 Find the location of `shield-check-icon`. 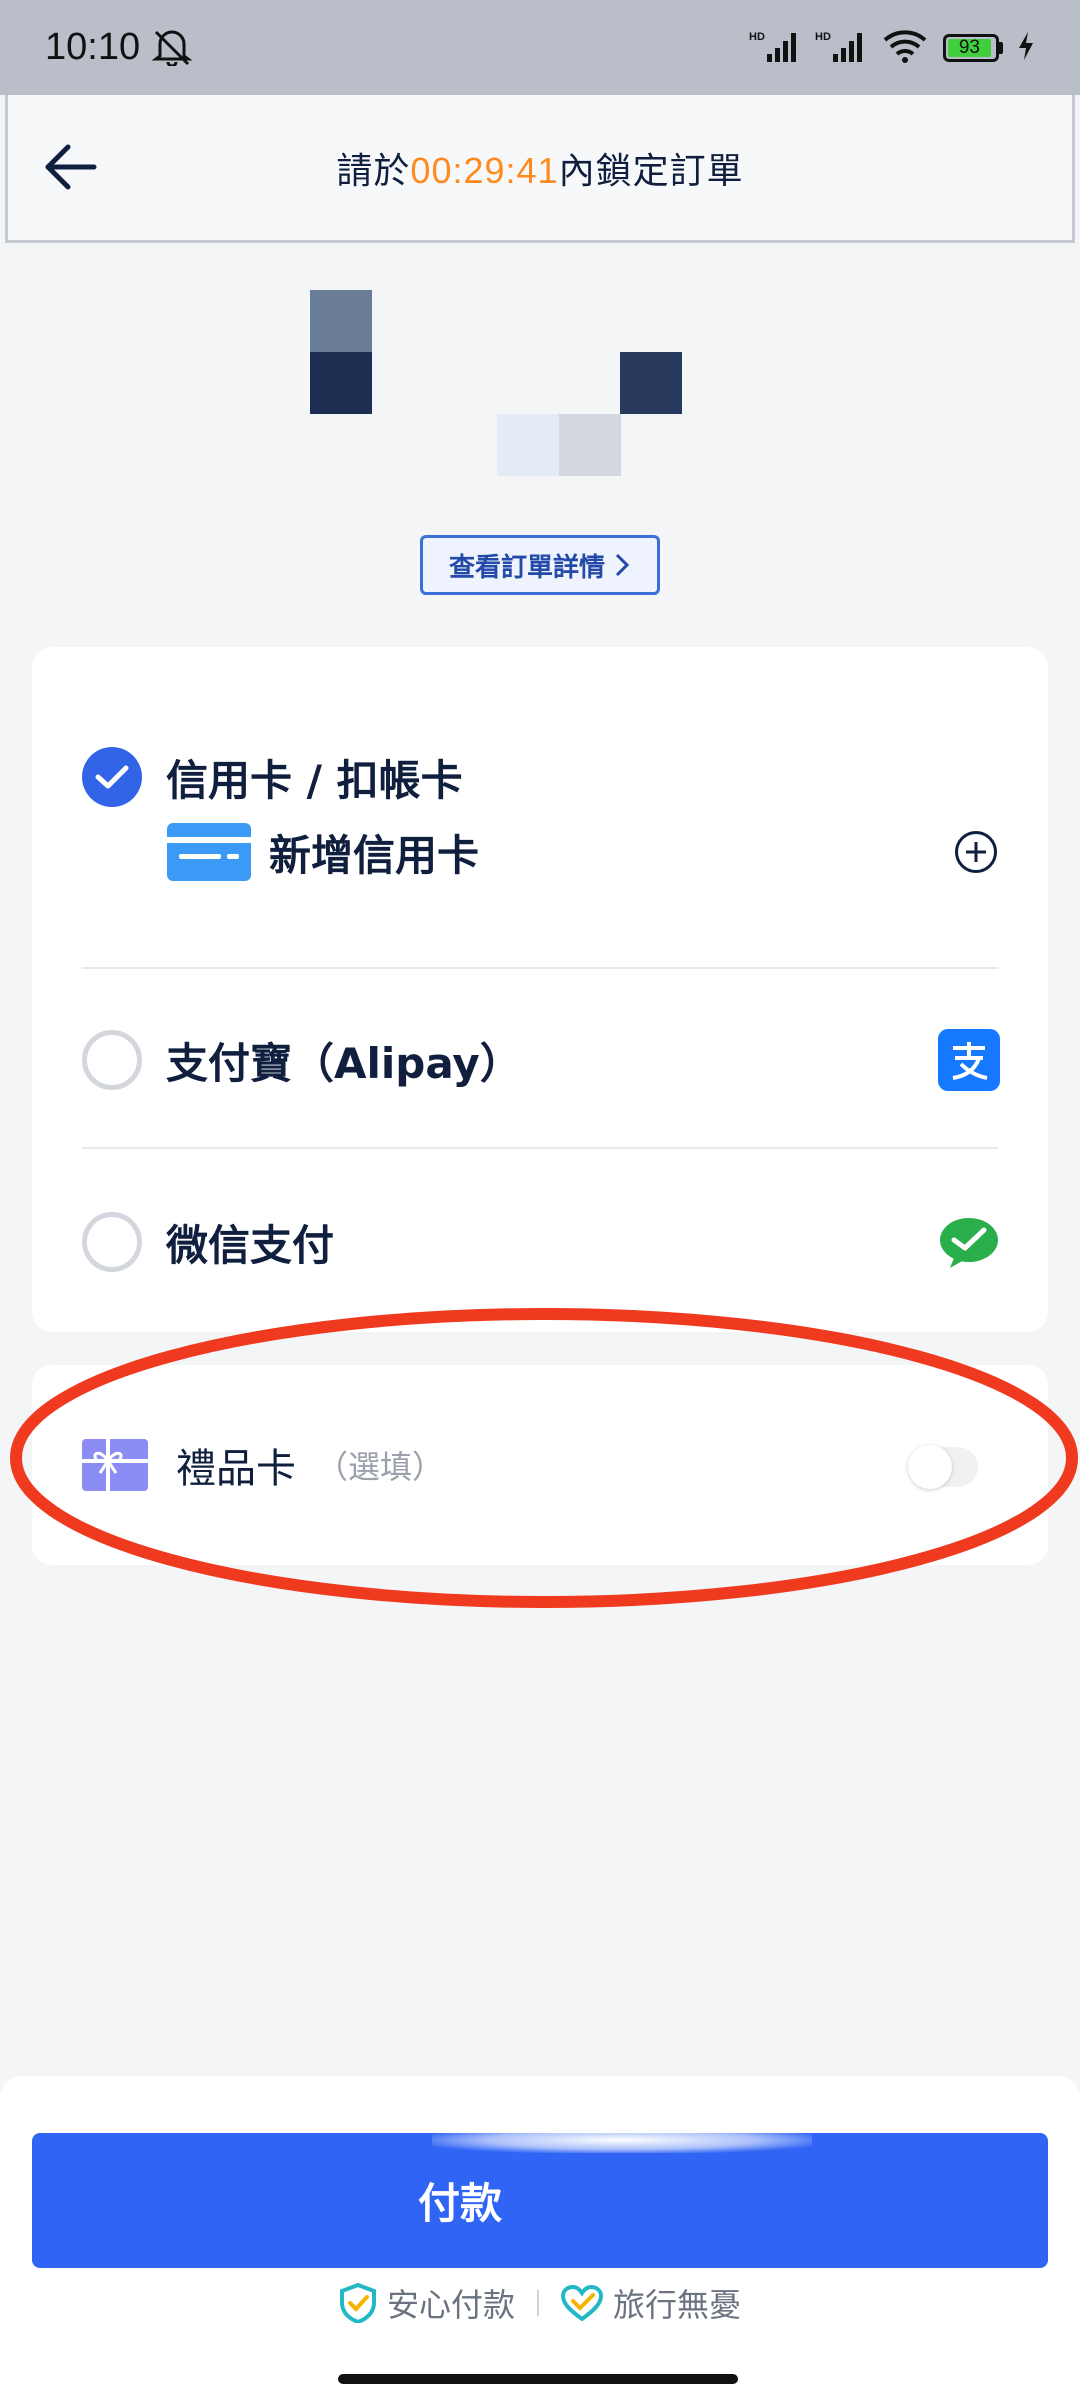

shield-check-icon is located at coordinates (357, 2303).